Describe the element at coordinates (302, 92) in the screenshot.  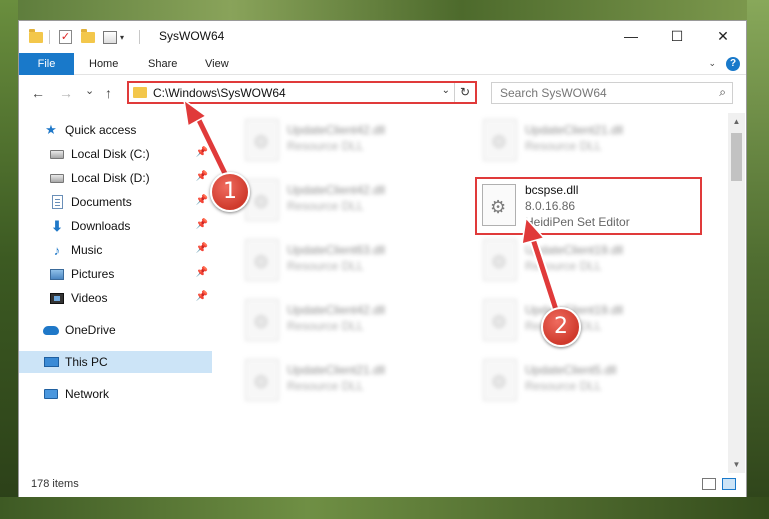
I see `address-bar: C:\Windows\SysWOW64 ⌄ ↻` at that location.